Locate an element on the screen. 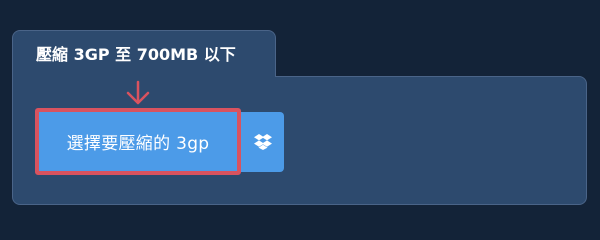 The width and height of the screenshot is (600, 240). dropbox-icon is located at coordinates (262, 142).